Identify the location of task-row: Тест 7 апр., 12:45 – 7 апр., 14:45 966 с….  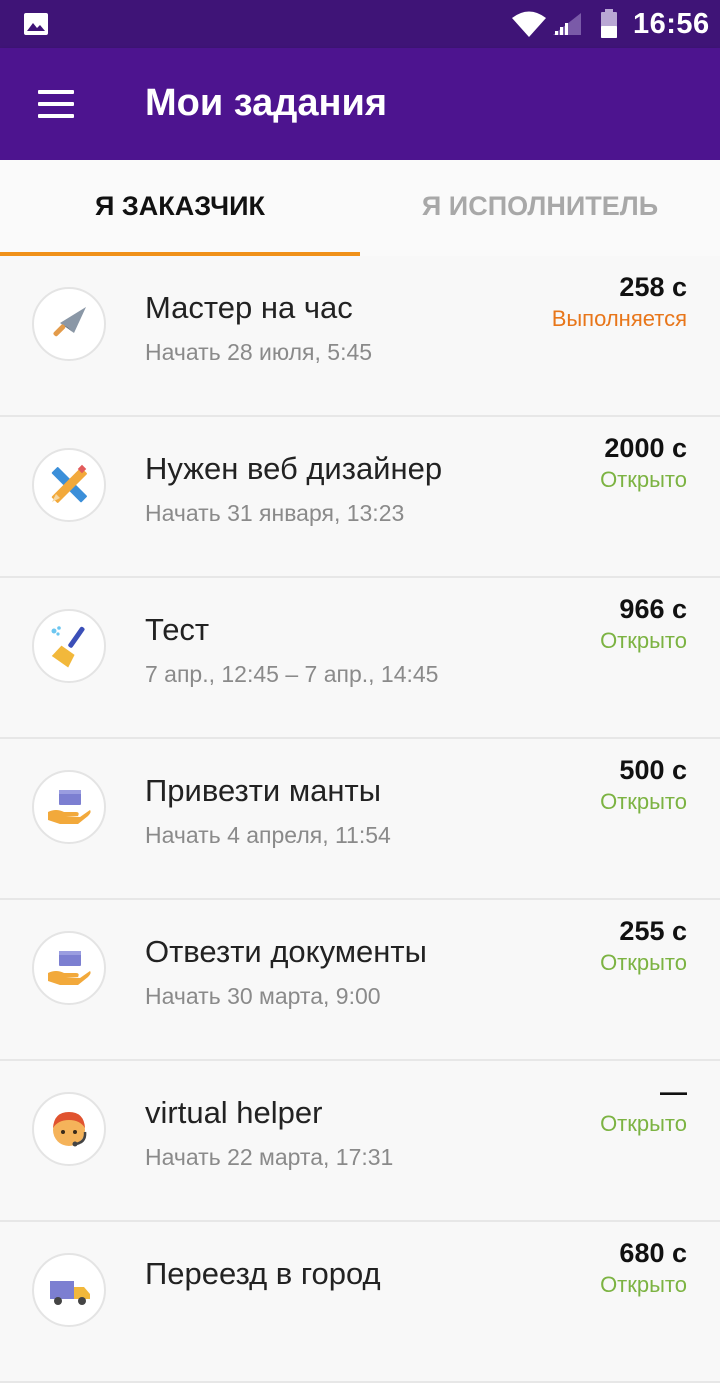
(360, 658).